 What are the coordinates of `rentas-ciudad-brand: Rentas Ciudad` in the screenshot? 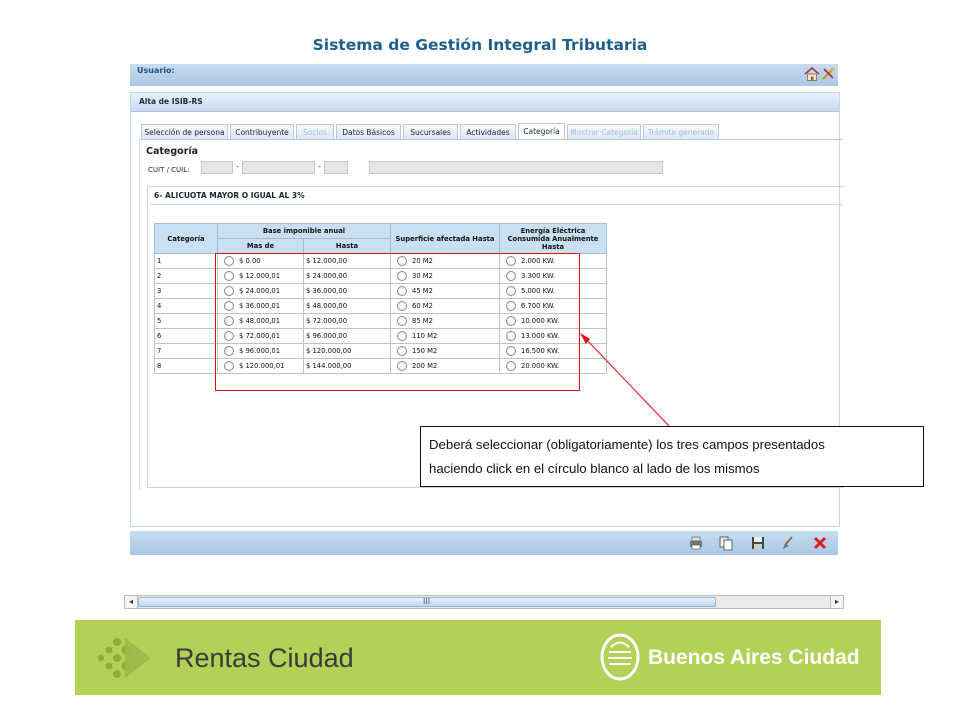 It's located at (264, 658).